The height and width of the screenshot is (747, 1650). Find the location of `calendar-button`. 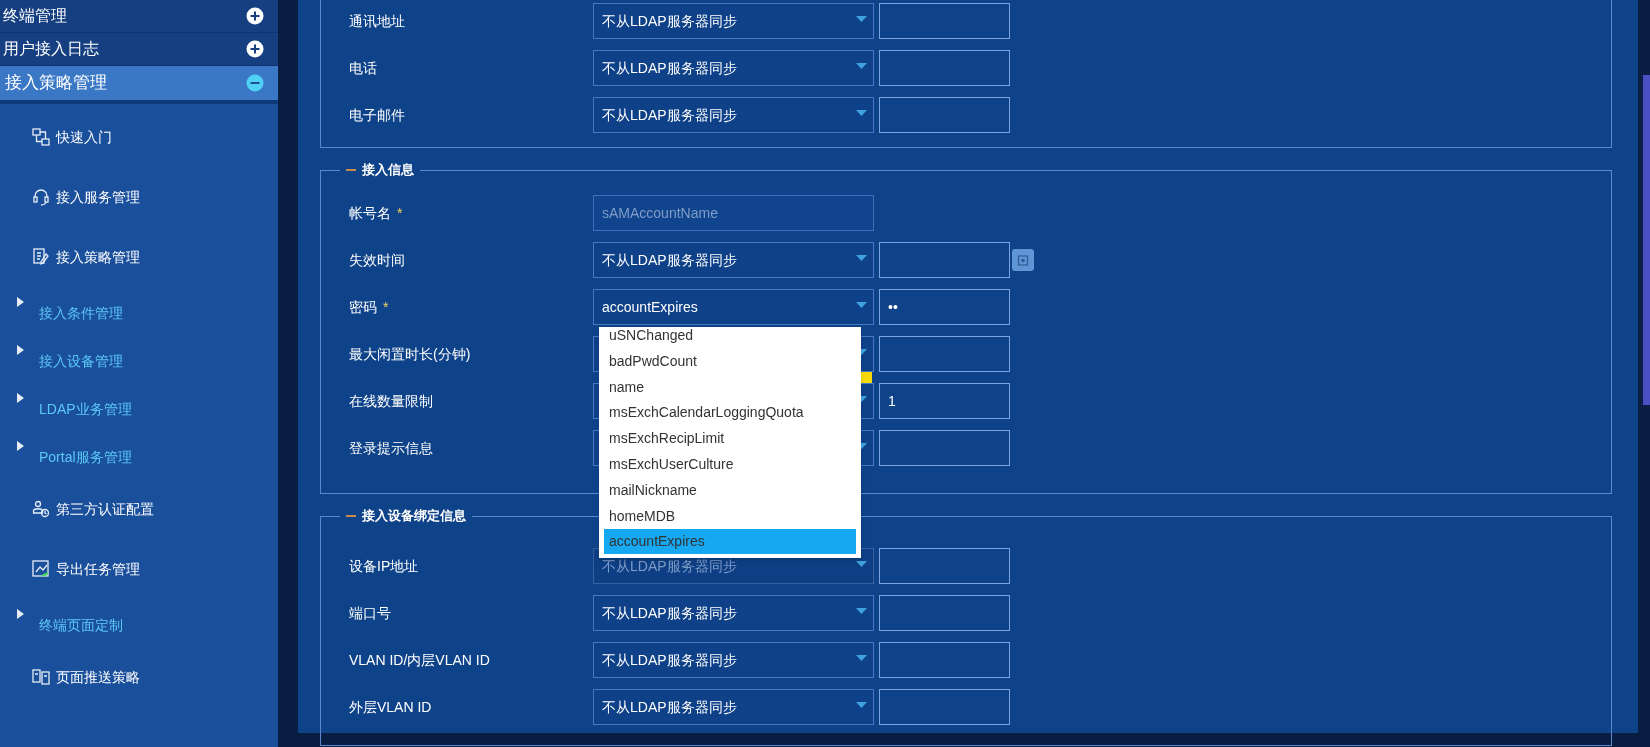

calendar-button is located at coordinates (1023, 260).